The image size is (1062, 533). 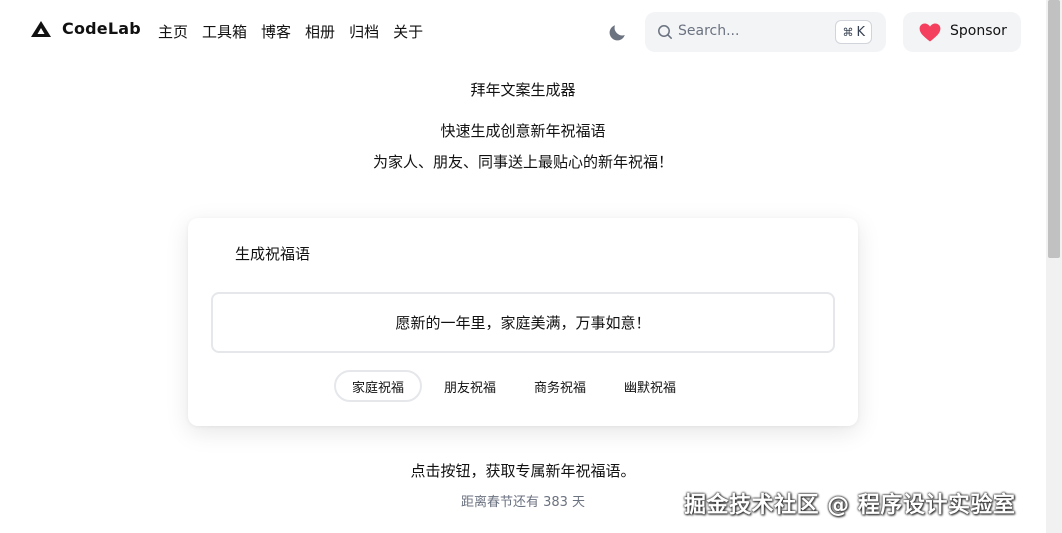 I want to click on nav-archive: 归档, so click(x=364, y=31).